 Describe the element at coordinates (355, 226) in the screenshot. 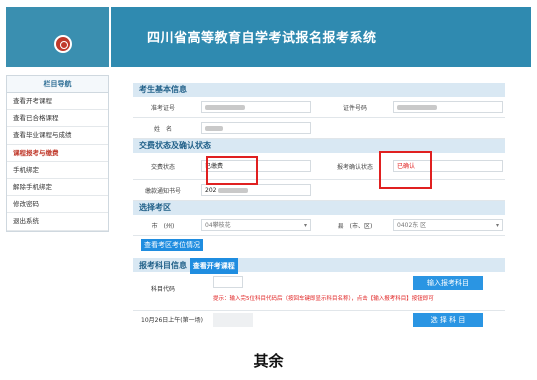

I see `county-label: 县 (市、区)` at that location.